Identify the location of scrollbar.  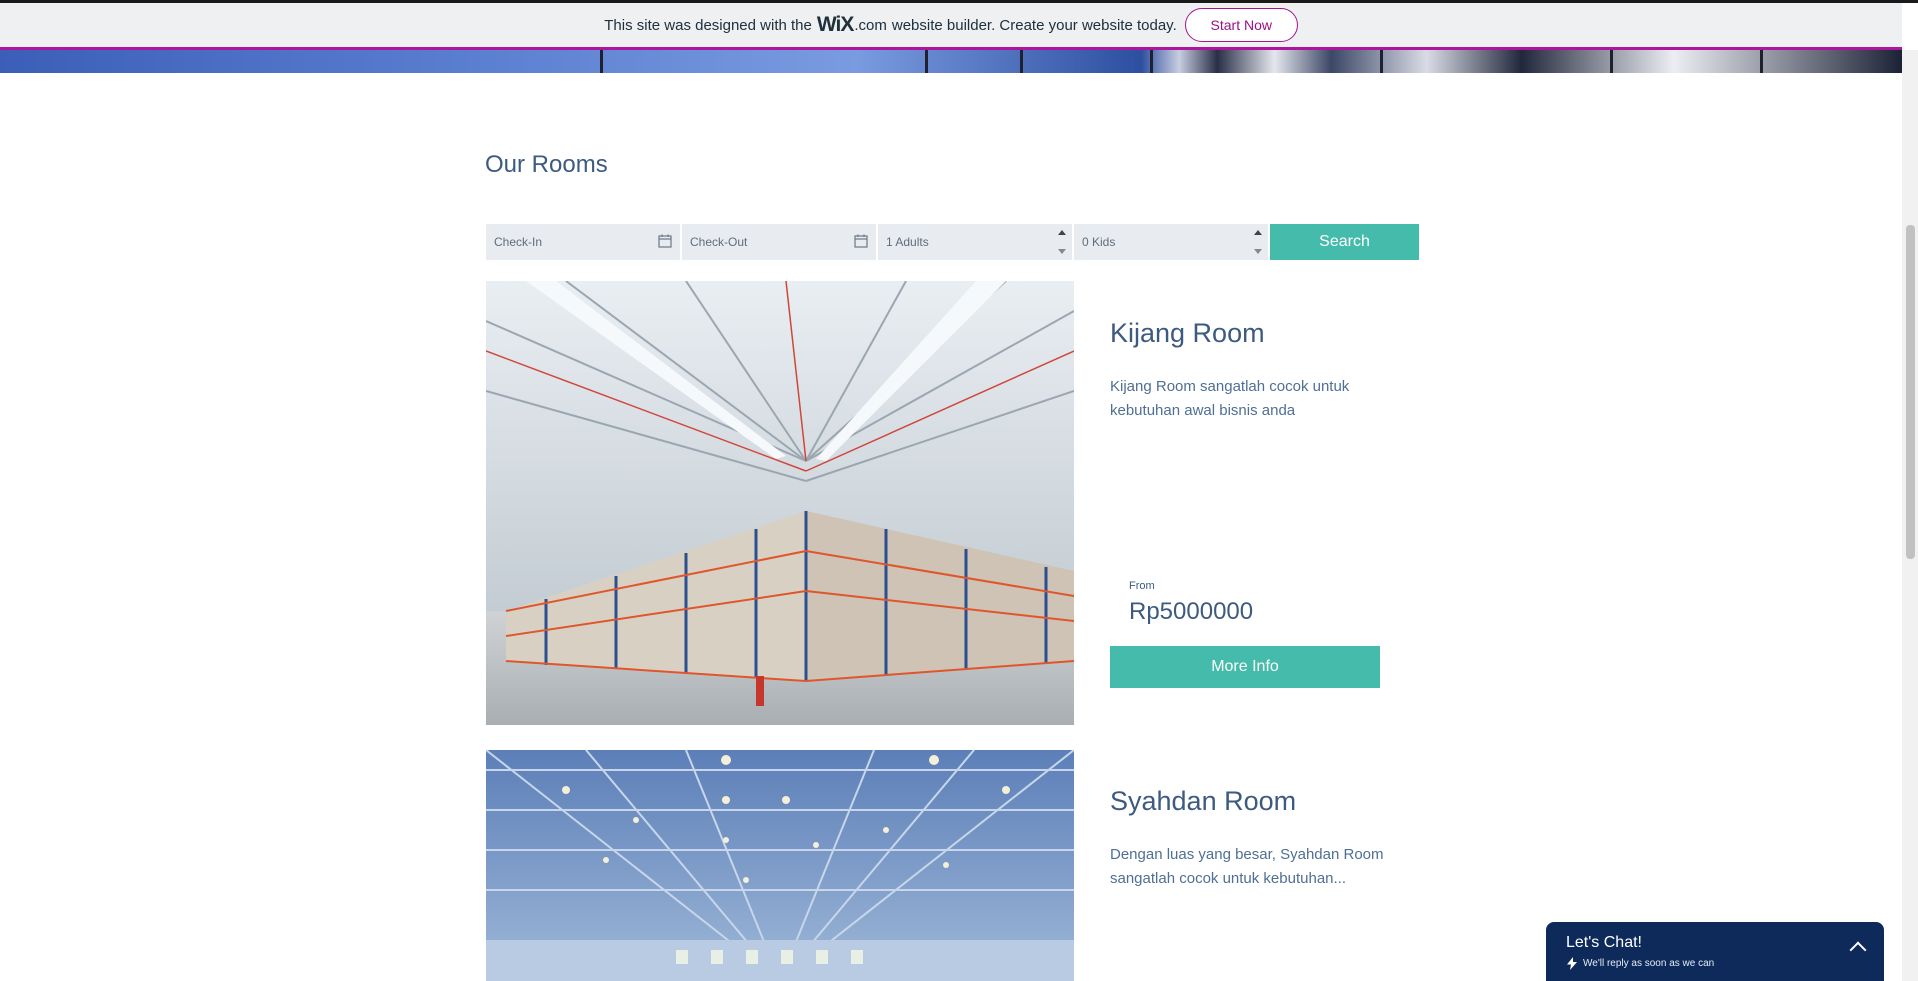
(1910, 515).